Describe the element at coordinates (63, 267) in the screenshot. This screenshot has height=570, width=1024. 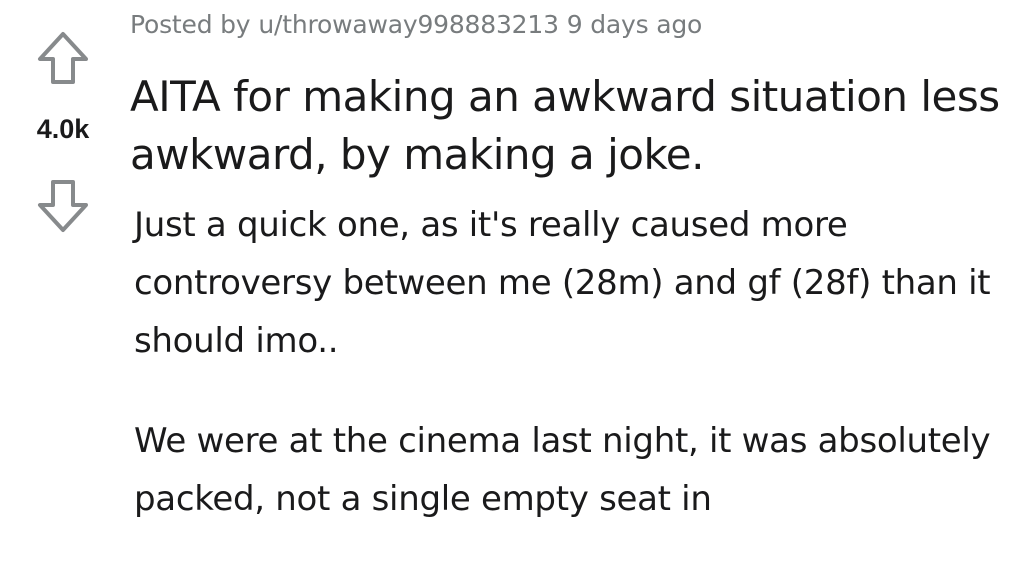
I see `vote-column: 4.0k` at that location.